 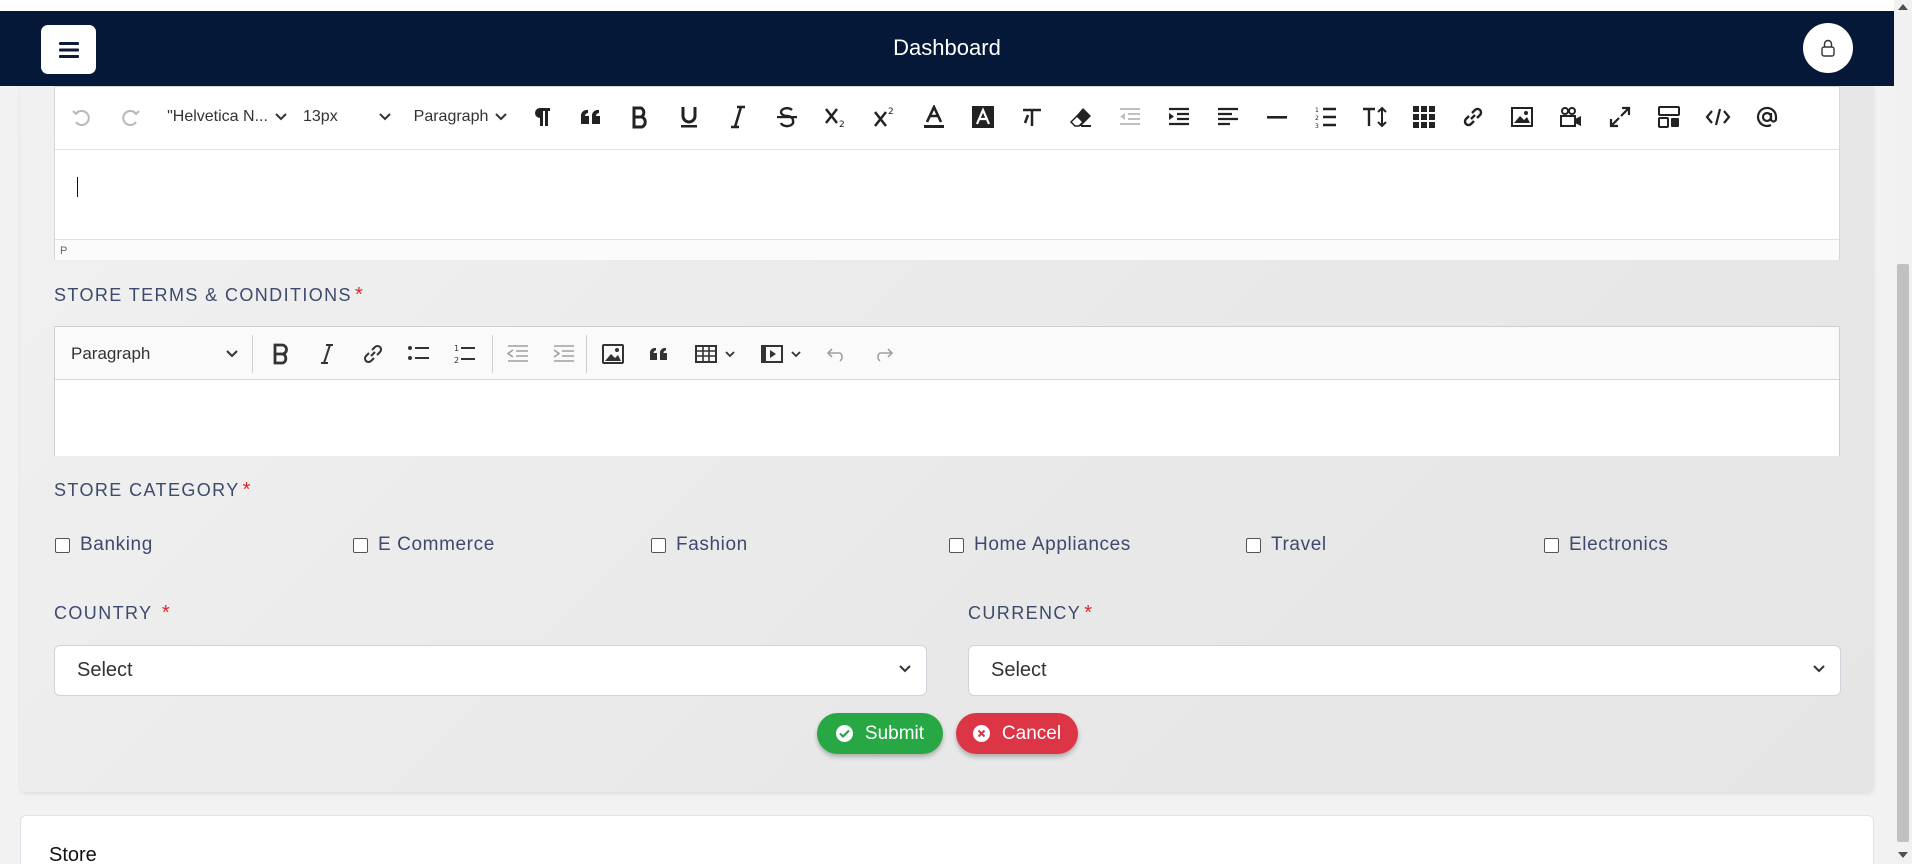 I want to click on category-checkbox-banking: Banking, so click(x=104, y=545).